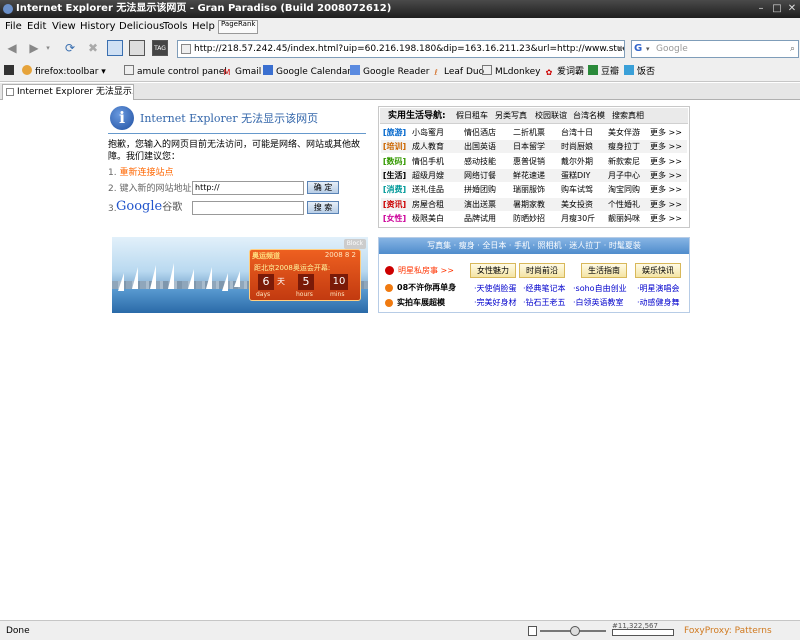 This screenshot has height=641, width=800. Describe the element at coordinates (10, 72) in the screenshot. I see `bookmark-toolbar-icon` at that location.